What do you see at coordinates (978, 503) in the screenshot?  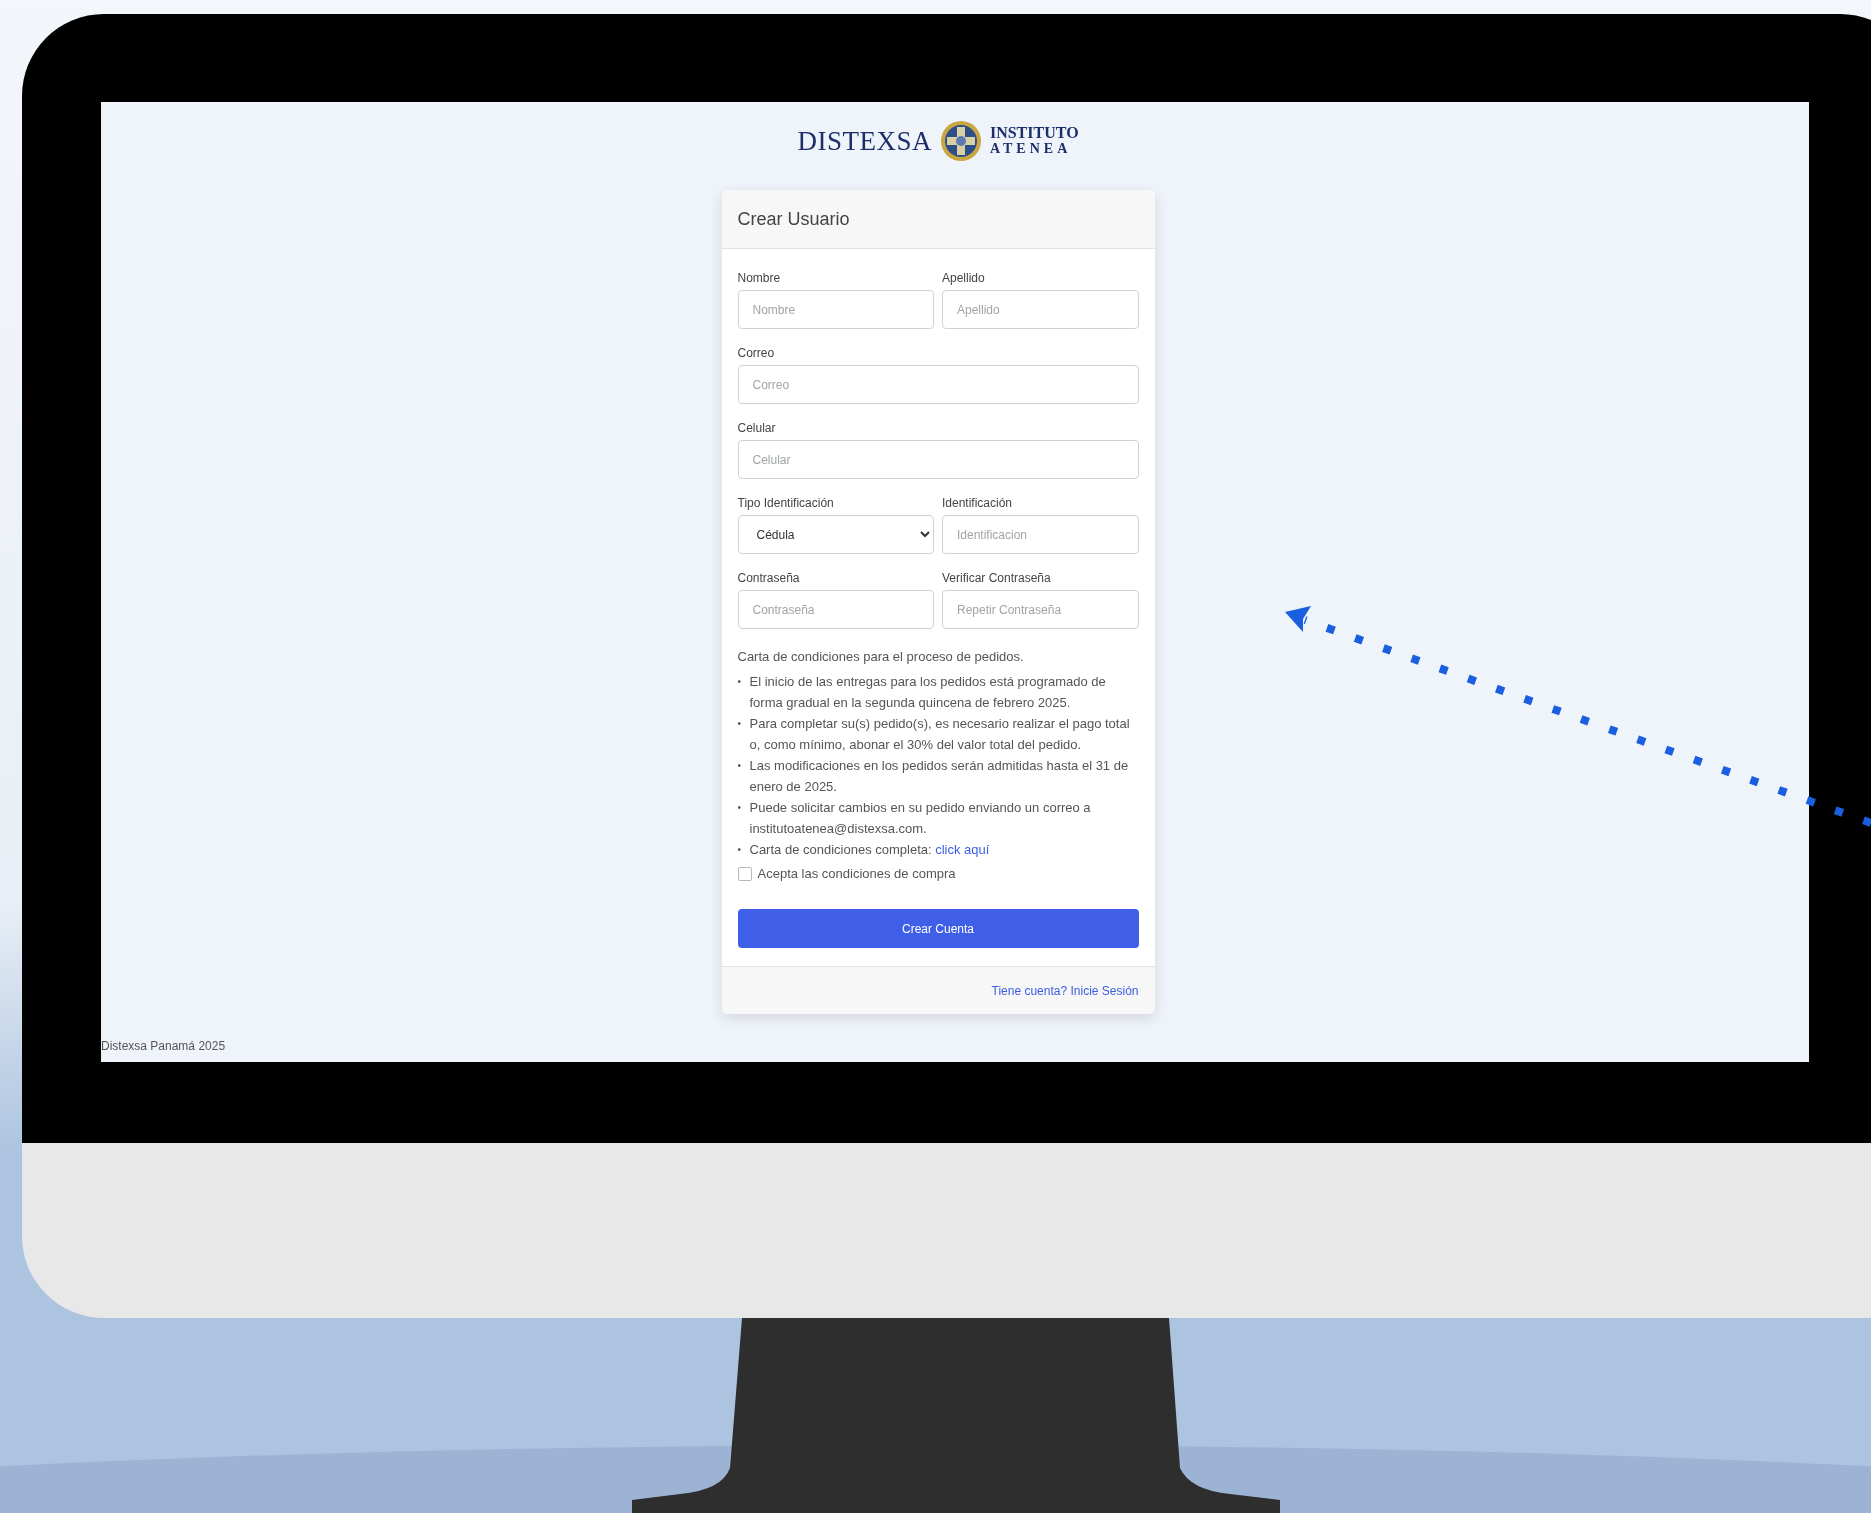 I see `field-label: Identificación` at bounding box center [978, 503].